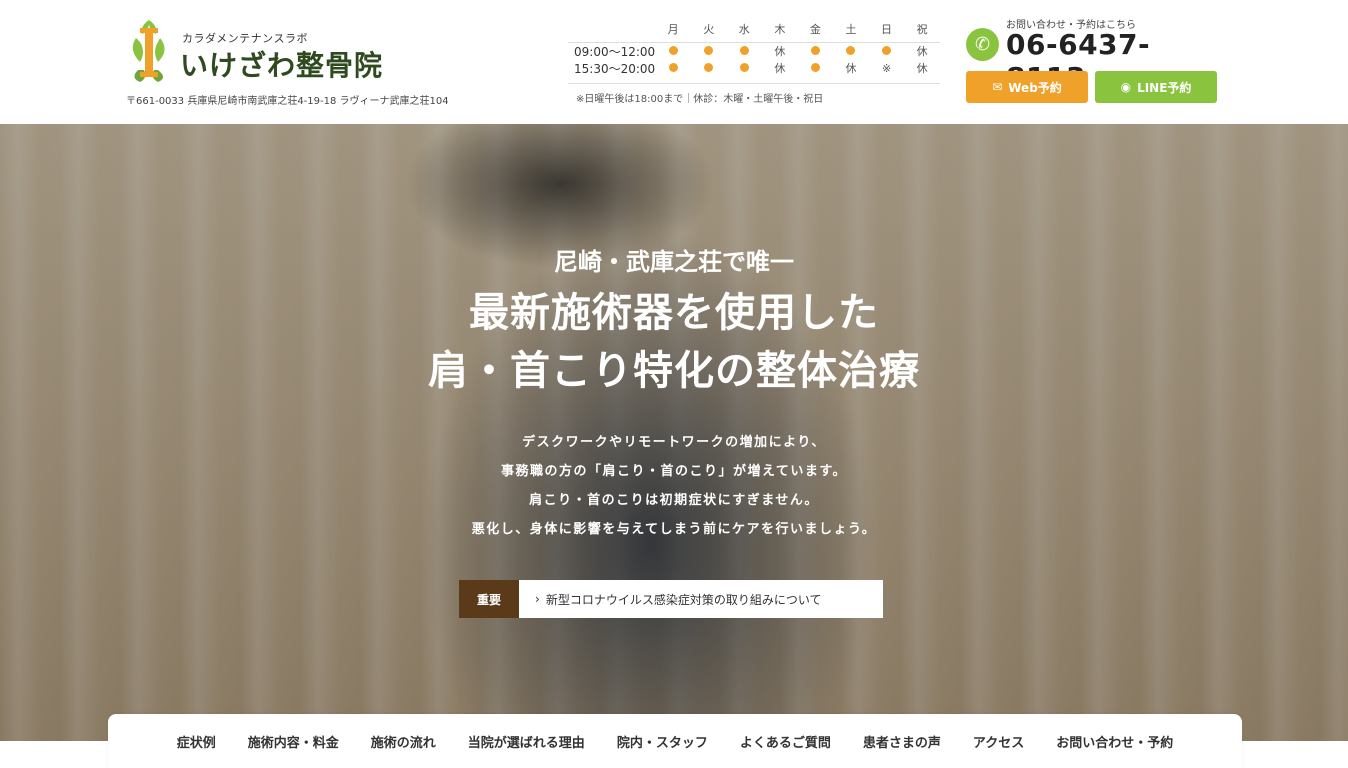 The width and height of the screenshot is (1348, 768). Describe the element at coordinates (611, 29) in the screenshot. I see `hours-time-header` at that location.